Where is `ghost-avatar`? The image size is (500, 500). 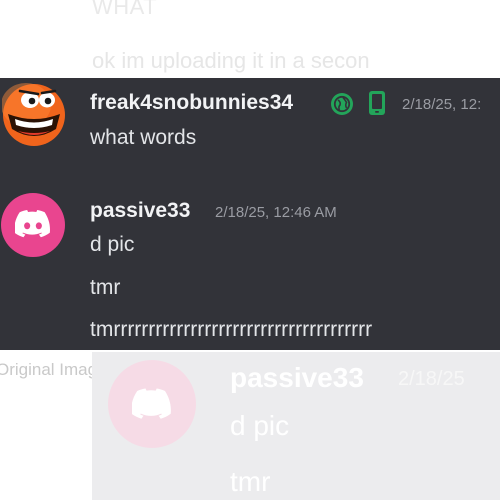
ghost-avatar is located at coordinates (152, 404).